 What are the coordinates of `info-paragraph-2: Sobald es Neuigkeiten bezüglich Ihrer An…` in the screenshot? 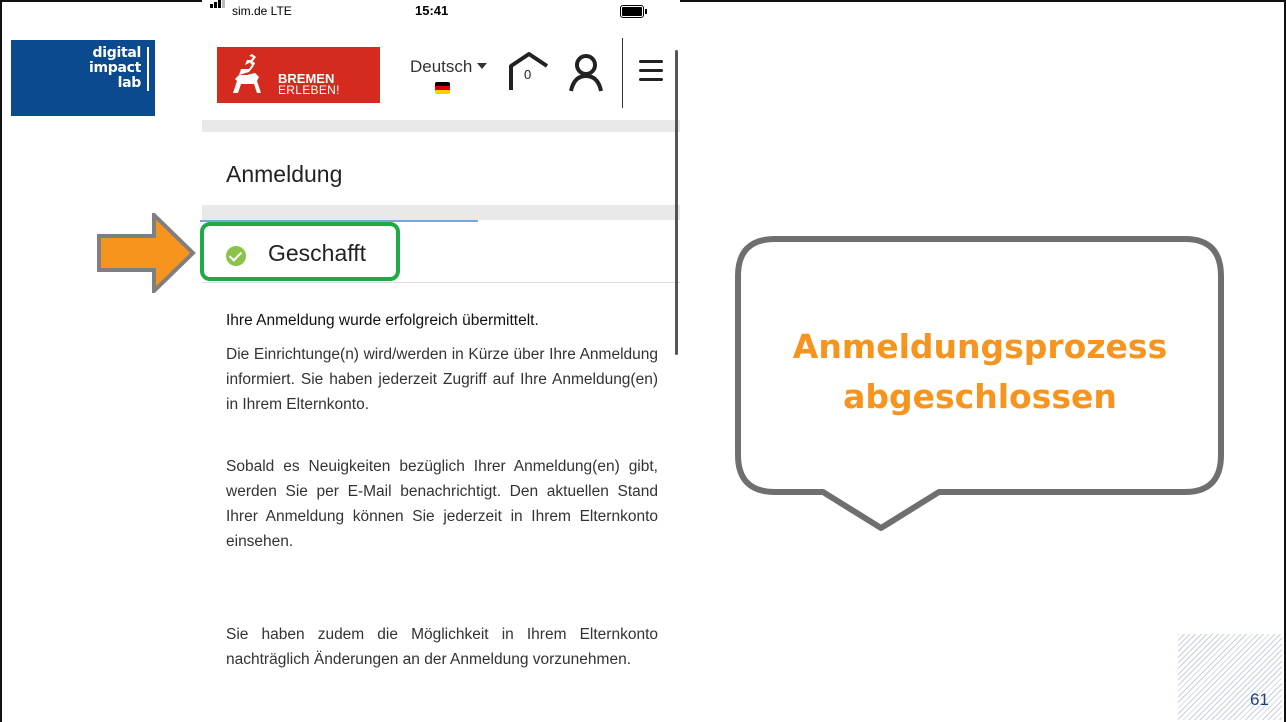 It's located at (442, 504).